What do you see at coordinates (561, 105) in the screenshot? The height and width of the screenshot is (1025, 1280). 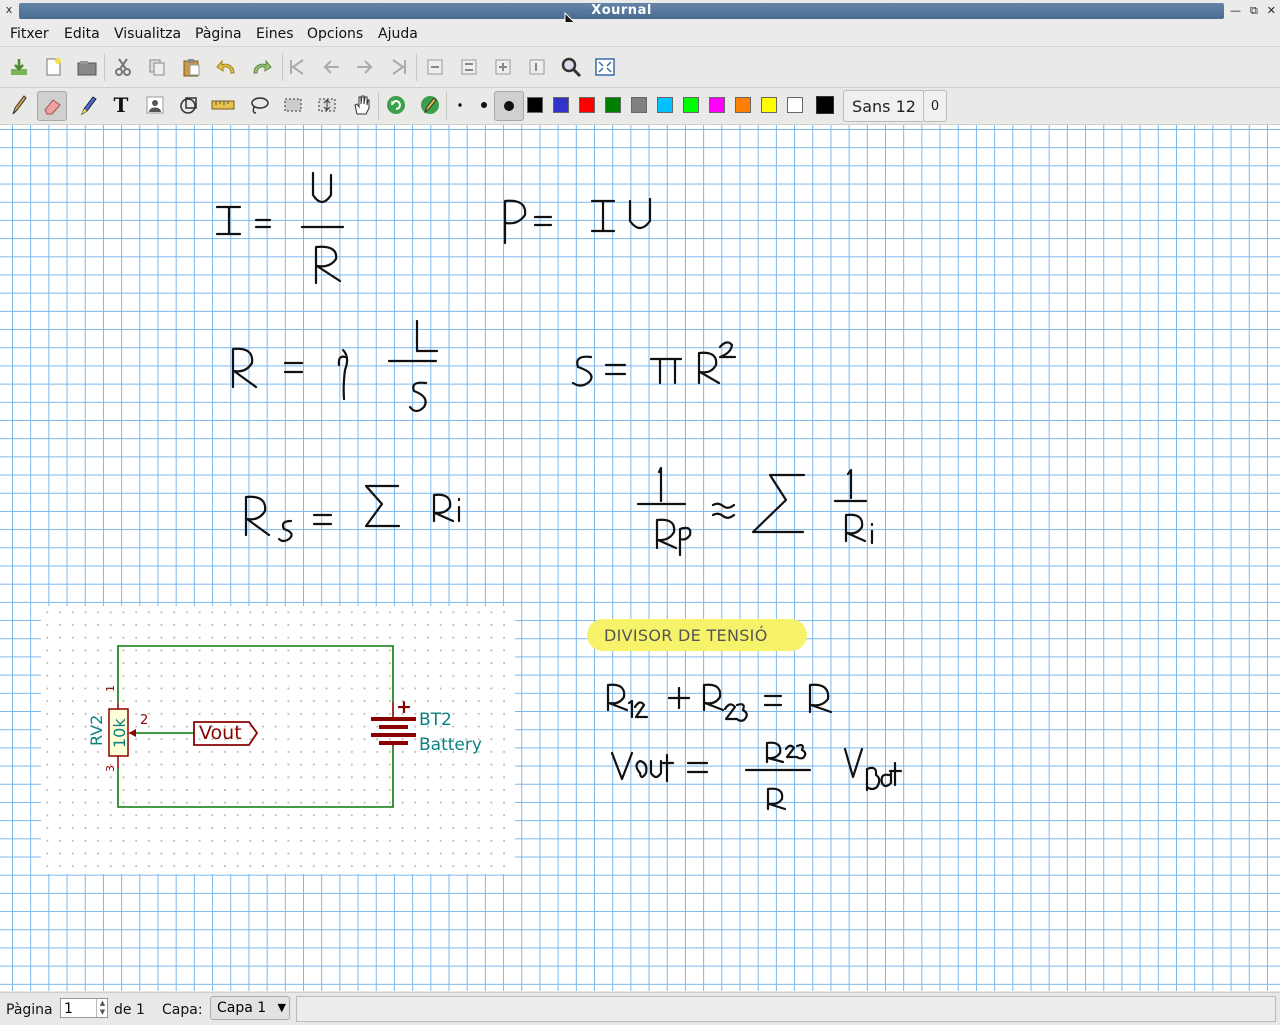 I see `color-blue` at bounding box center [561, 105].